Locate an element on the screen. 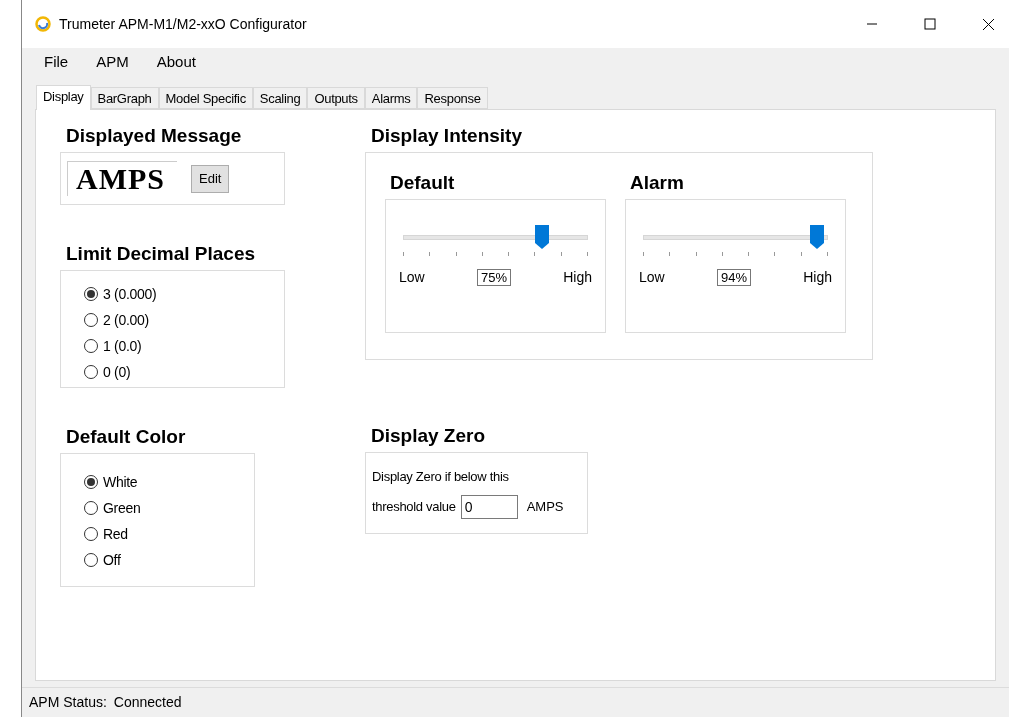 This screenshot has height=717, width=1009. menu-item: About is located at coordinates (176, 62).